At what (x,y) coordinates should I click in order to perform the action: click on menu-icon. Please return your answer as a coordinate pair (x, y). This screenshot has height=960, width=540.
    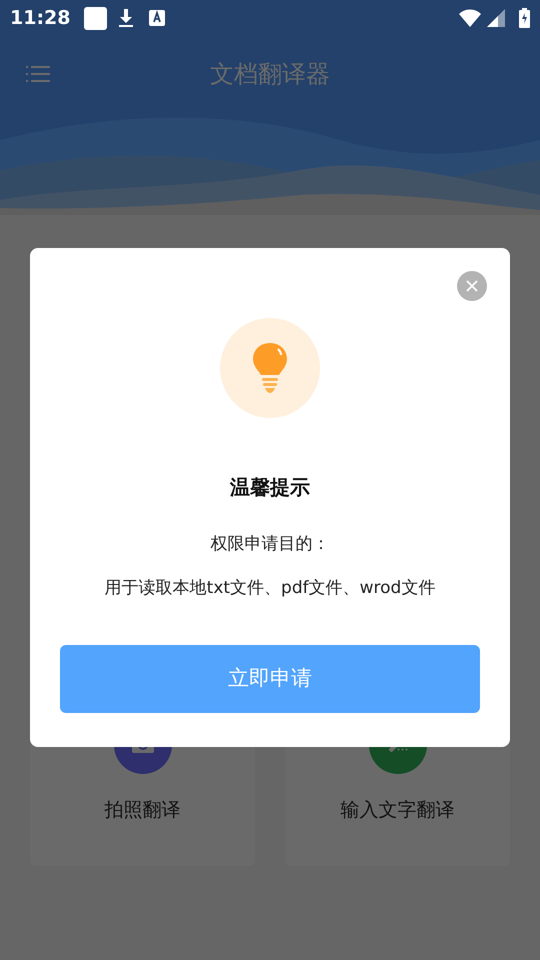
    Looking at the image, I should click on (38, 74).